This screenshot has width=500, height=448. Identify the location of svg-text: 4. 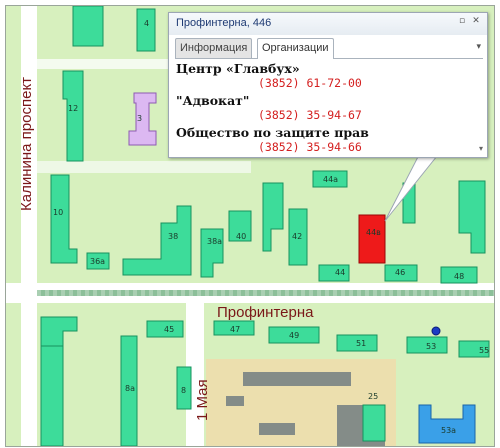
(146, 23).